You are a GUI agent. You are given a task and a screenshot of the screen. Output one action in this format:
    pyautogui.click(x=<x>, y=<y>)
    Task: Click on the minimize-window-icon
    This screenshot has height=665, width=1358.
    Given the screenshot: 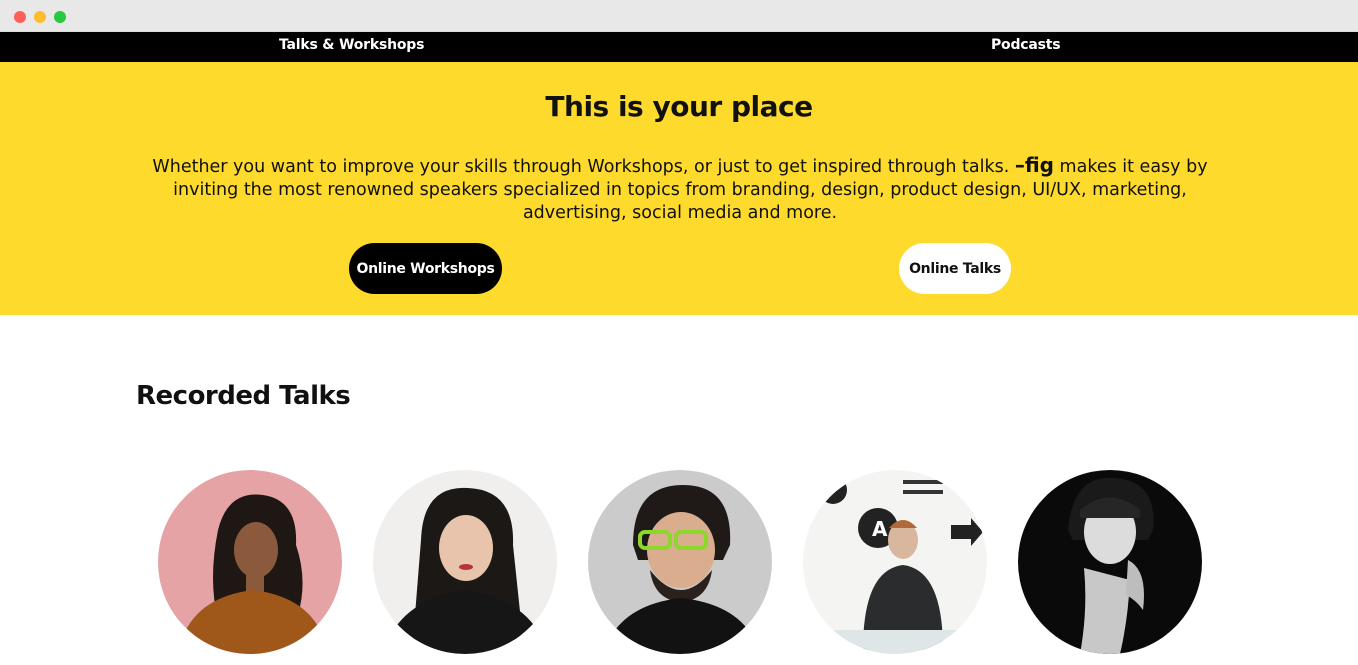 What is the action you would take?
    pyautogui.click(x=40, y=17)
    